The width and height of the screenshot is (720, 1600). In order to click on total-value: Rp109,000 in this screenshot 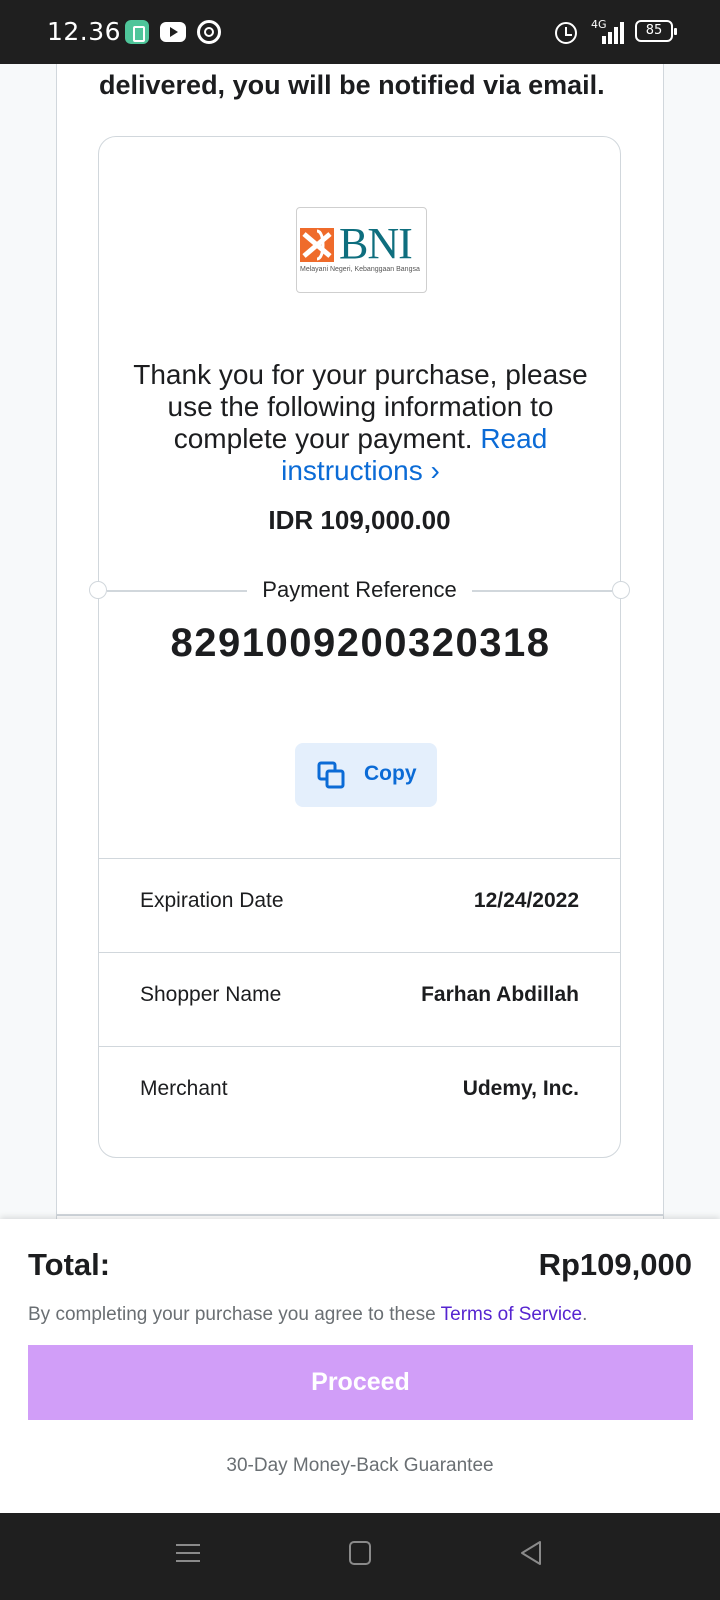, I will do `click(615, 1264)`.